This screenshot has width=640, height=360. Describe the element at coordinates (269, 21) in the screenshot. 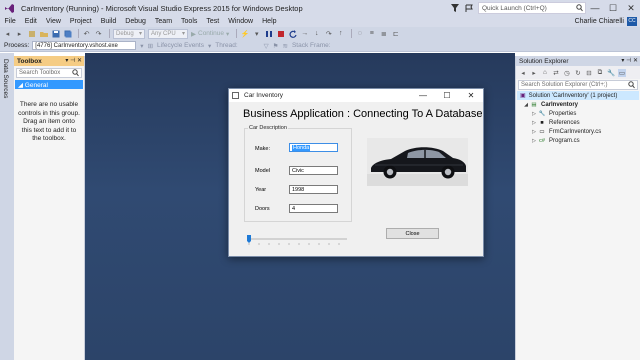

I see `menu-help: Help` at that location.